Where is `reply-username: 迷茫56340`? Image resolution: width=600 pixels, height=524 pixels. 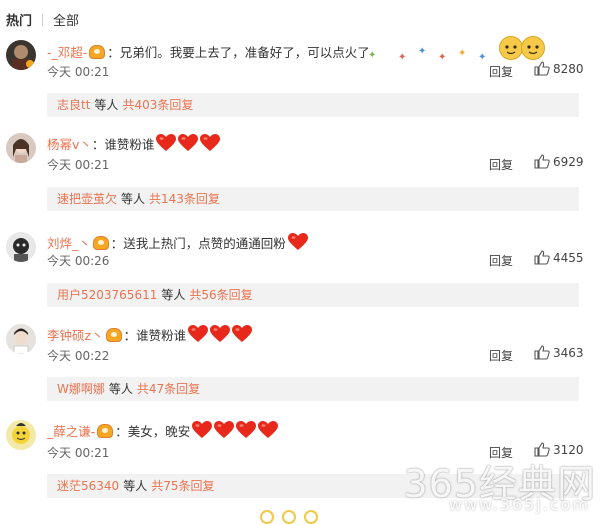 reply-username: 迷茫56340 is located at coordinates (88, 486).